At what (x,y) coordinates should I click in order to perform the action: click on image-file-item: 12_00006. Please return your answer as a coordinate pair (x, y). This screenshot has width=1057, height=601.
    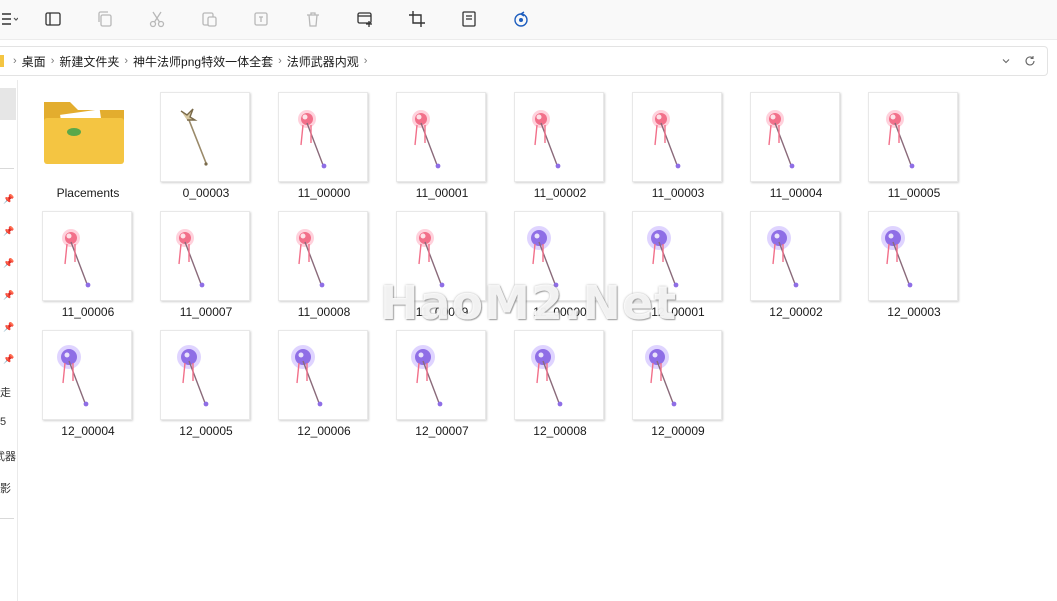
    Looking at the image, I should click on (324, 378).